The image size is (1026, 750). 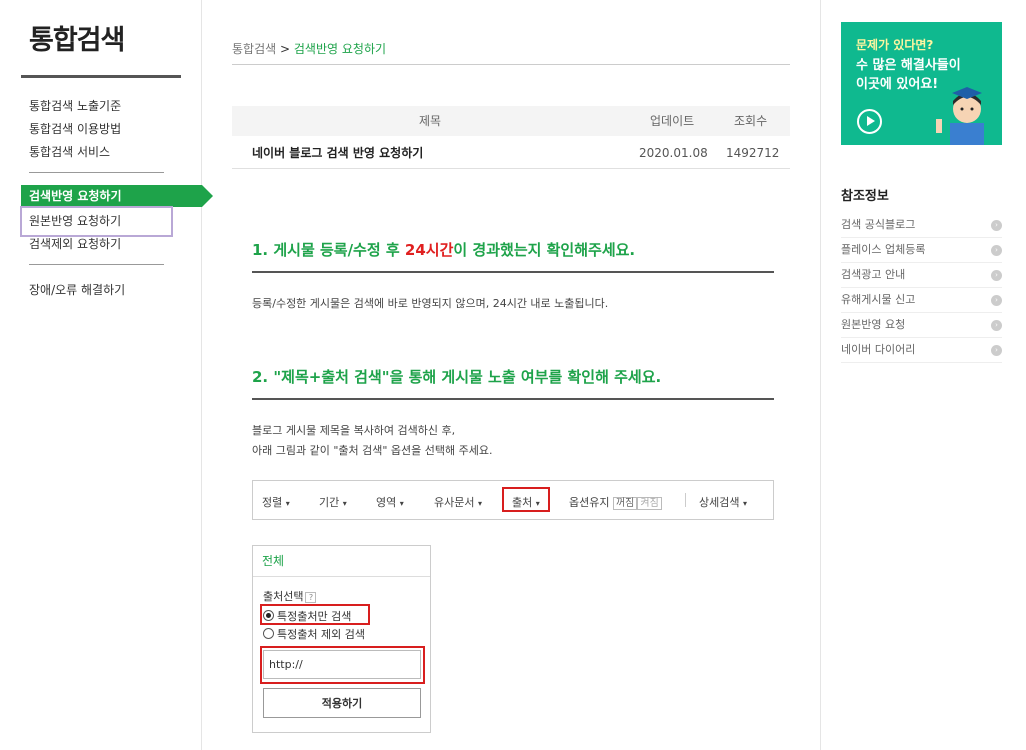 What do you see at coordinates (268, 633) in the screenshot?
I see `radio-unchecked-icon` at bounding box center [268, 633].